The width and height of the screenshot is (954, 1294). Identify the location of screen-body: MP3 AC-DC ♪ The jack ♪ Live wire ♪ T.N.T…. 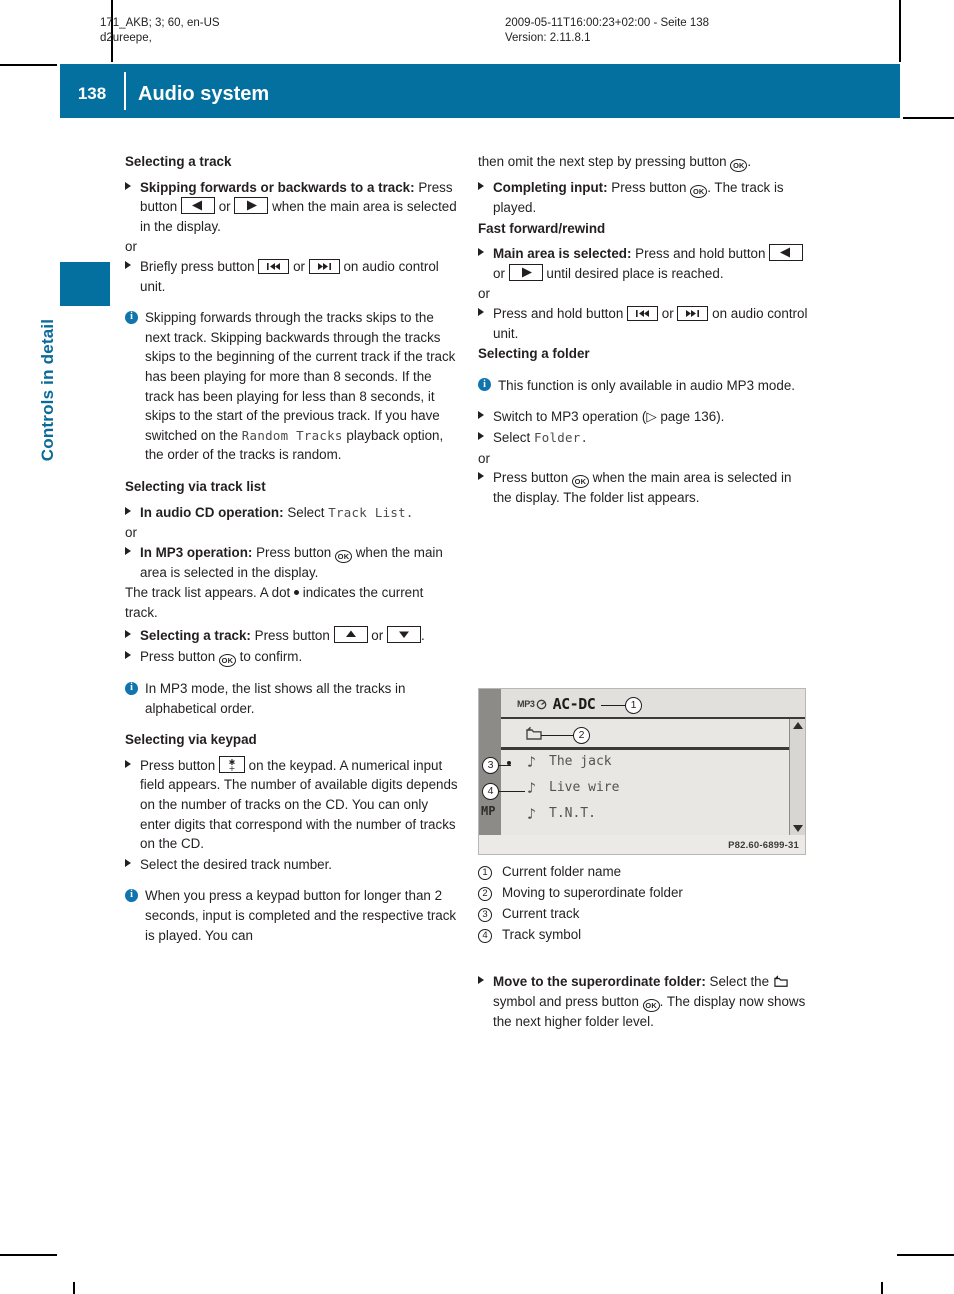
(653, 762).